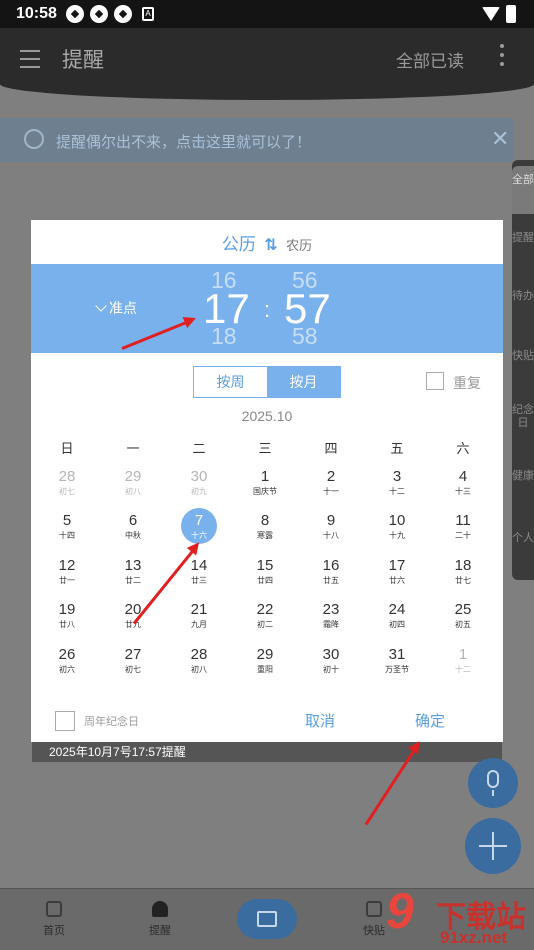 The image size is (534, 950). I want to click on system-icons, so click(499, 14).